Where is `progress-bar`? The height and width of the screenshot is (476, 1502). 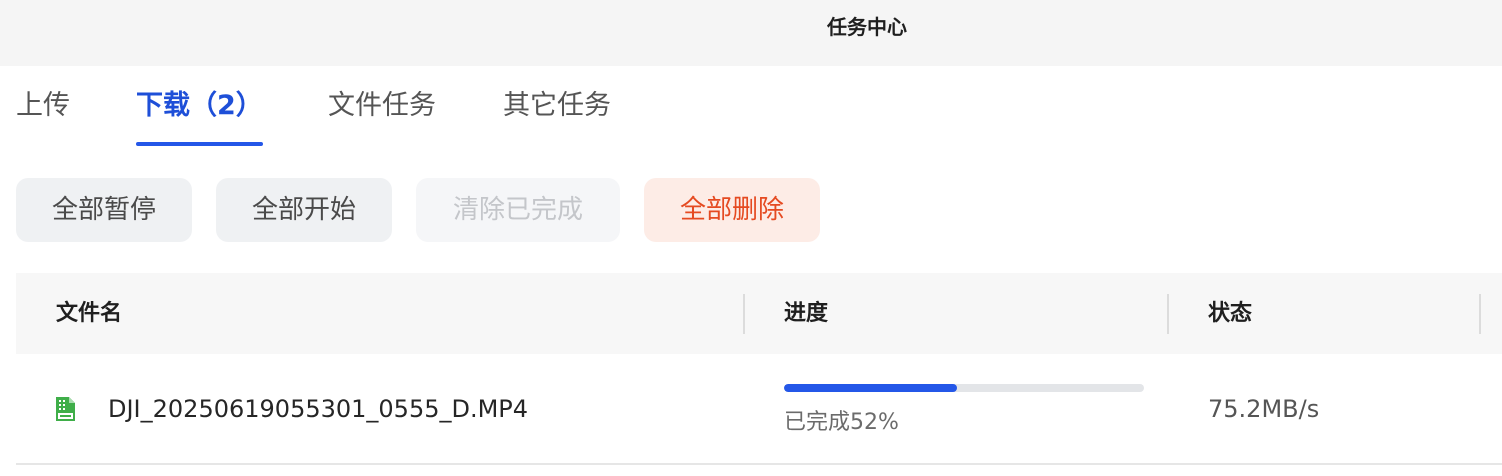
progress-bar is located at coordinates (964, 388).